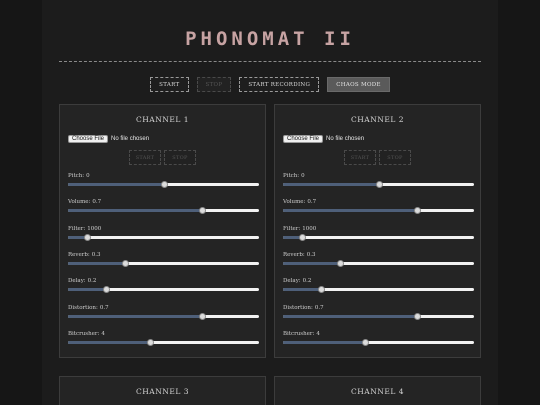 The image size is (540, 405). I want to click on channel-4-panel: CHANNEL 4, so click(377, 390).